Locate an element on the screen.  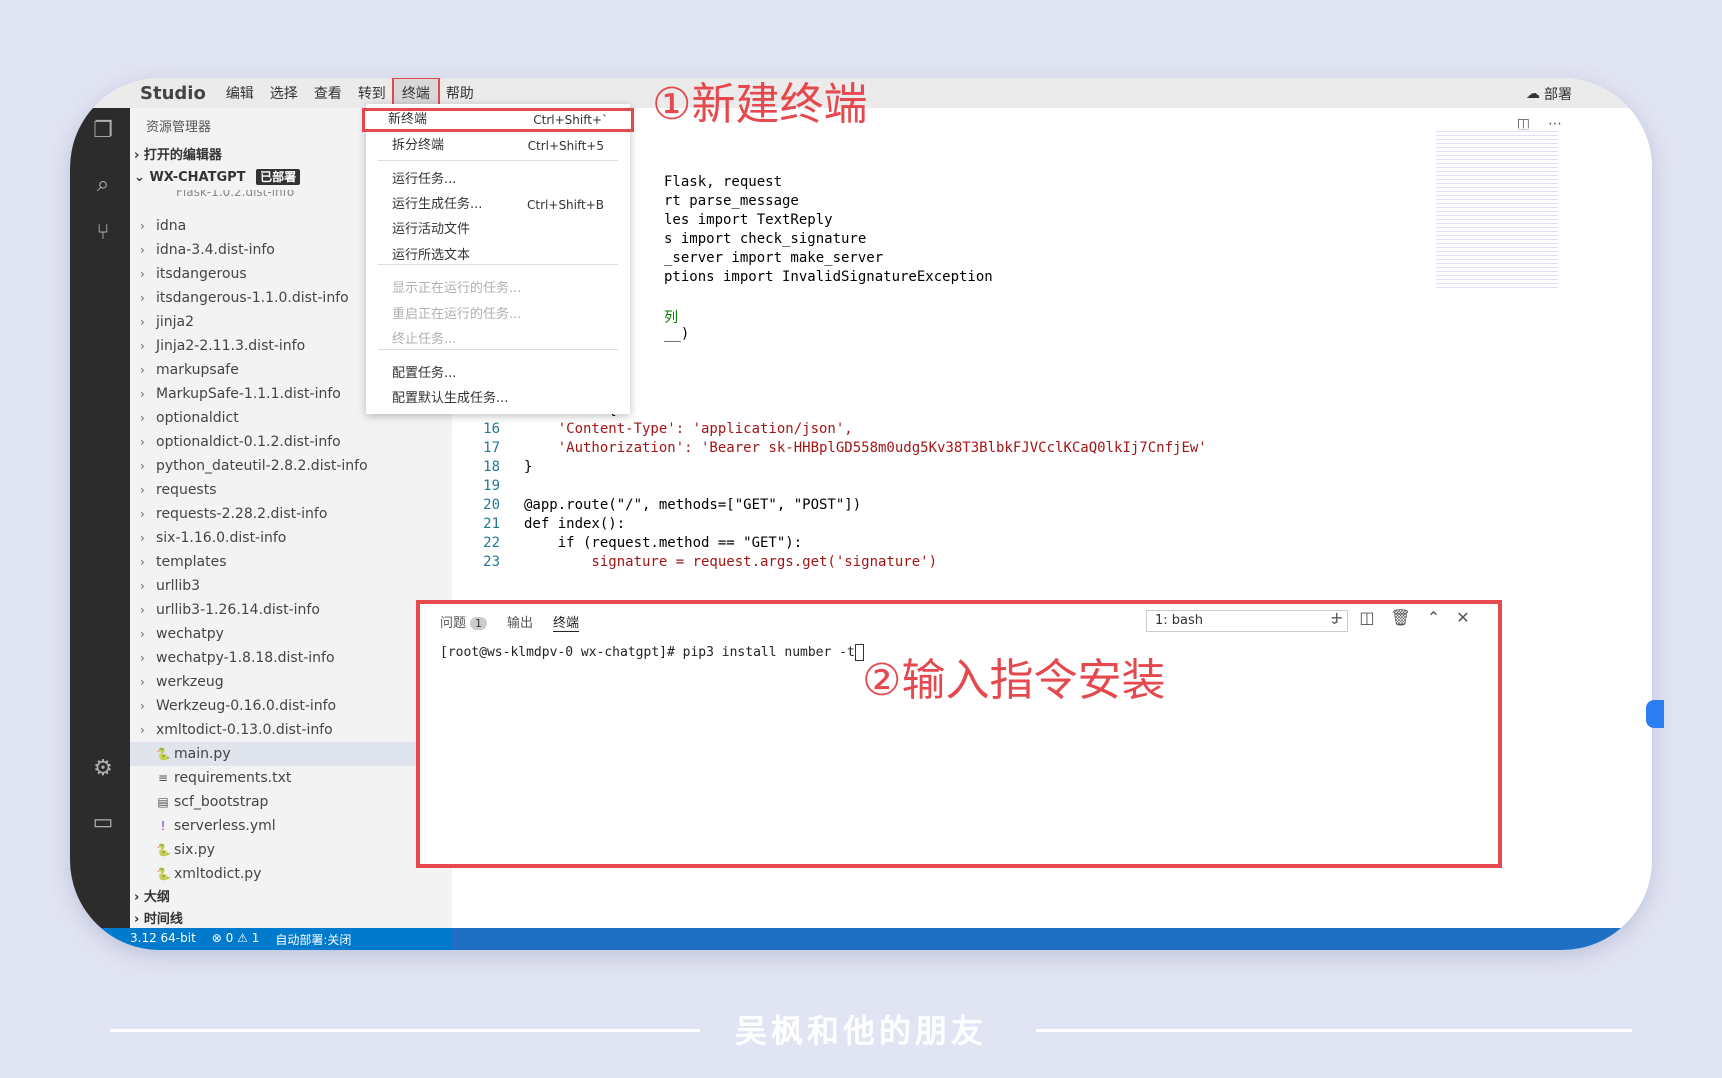
gear-icon: ⚙ is located at coordinates (103, 769).